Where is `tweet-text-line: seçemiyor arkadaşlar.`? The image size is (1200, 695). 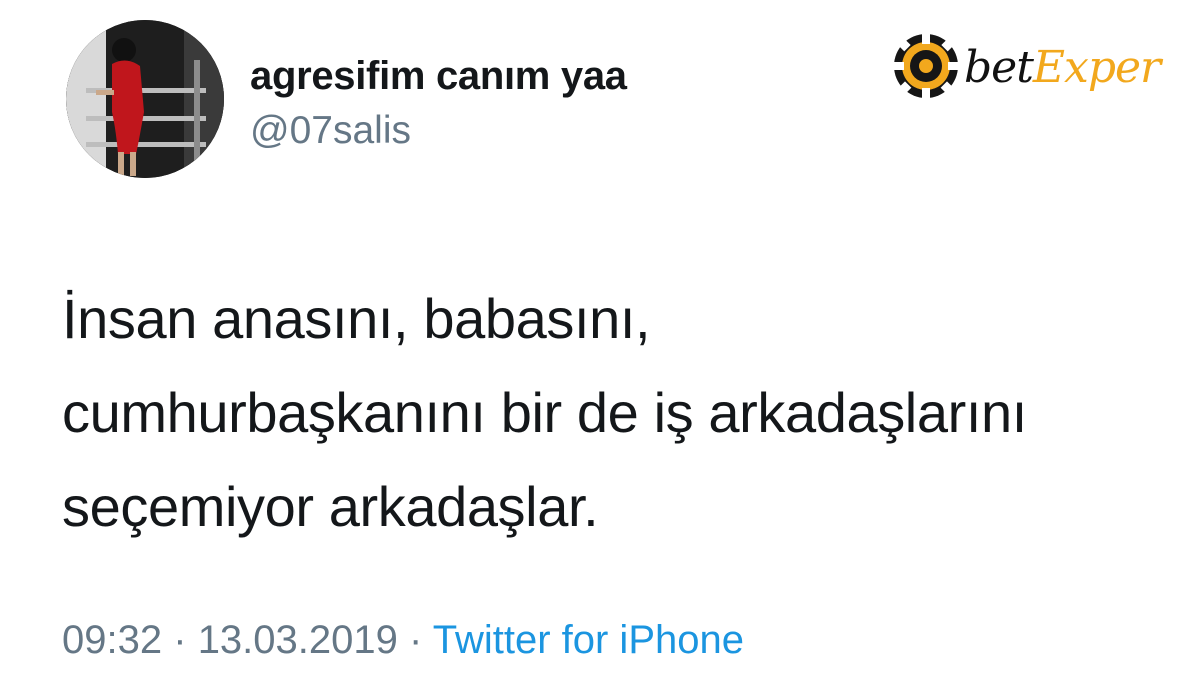
tweet-text-line: seçemiyor arkadaşlar. is located at coordinates (330, 506).